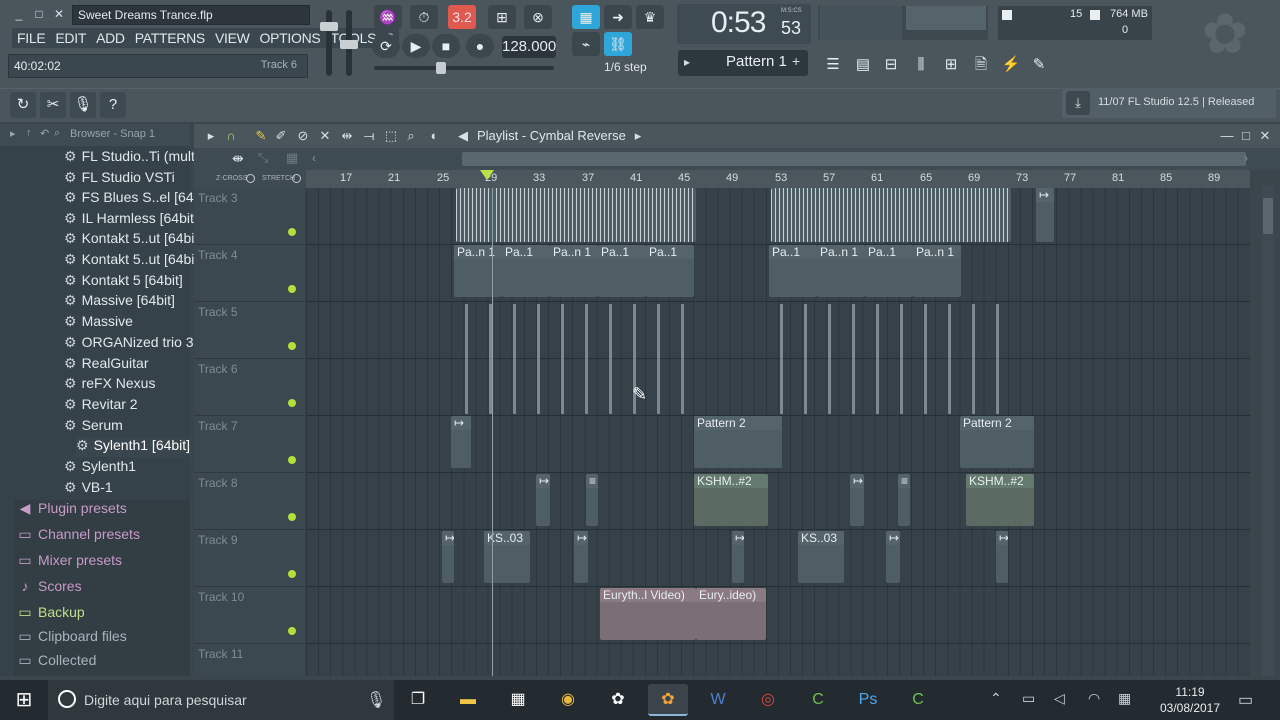  Describe the element at coordinates (133, 447) in the screenshot. I see `browser-item-selected: ⚙ Sylenth1 [64bit]` at that location.